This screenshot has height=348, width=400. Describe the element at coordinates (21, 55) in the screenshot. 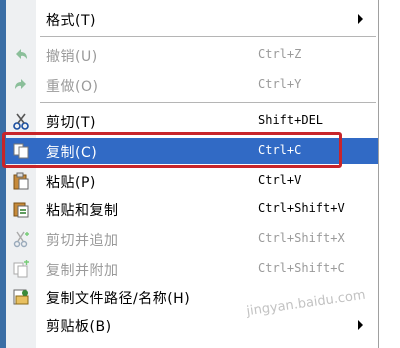

I see `undo-icon` at that location.